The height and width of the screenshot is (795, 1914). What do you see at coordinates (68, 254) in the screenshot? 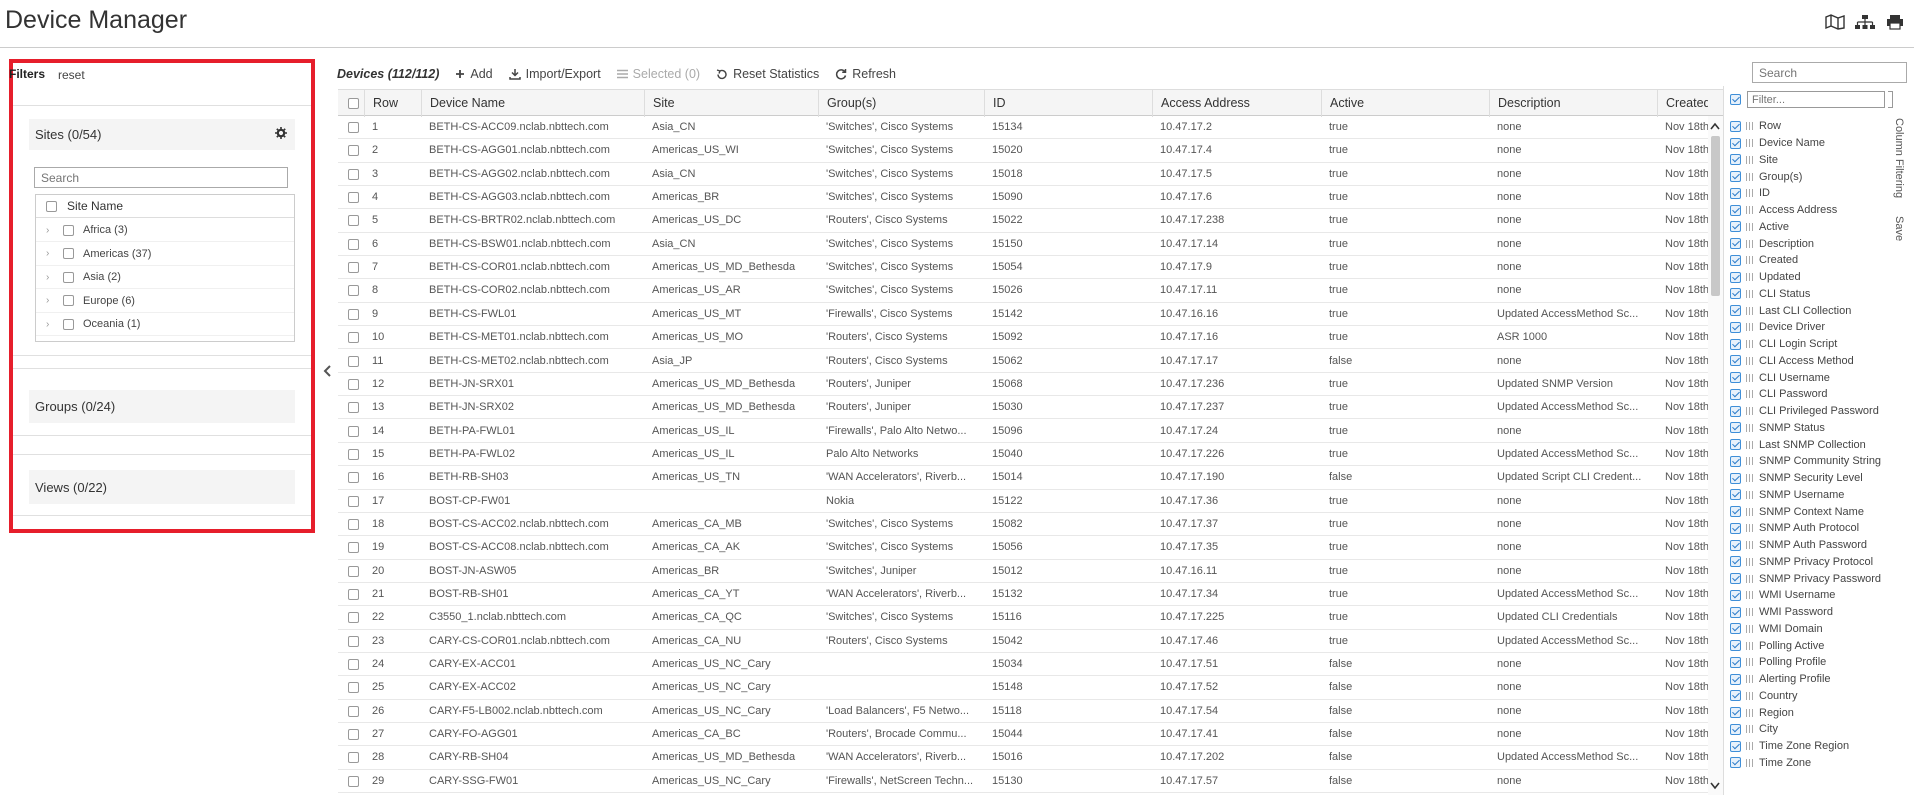
I see `site-checkbox` at bounding box center [68, 254].